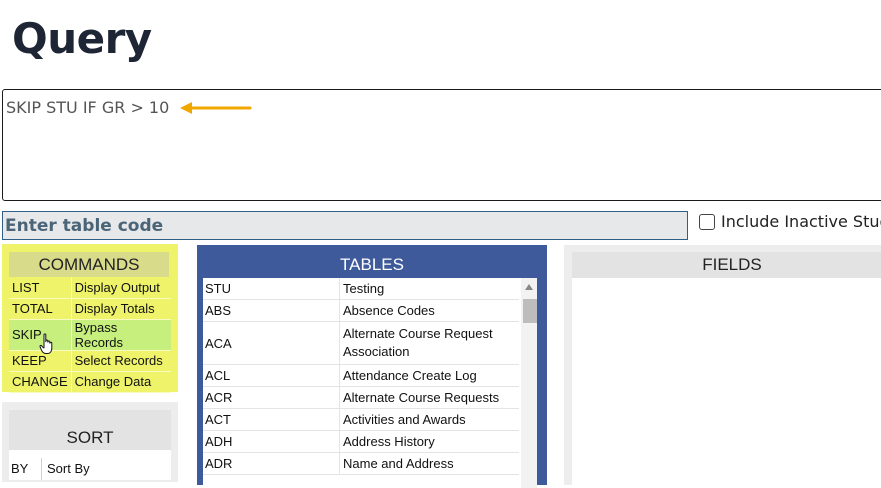  Describe the element at coordinates (271, 375) in the screenshot. I see `table-code: ACL` at that location.